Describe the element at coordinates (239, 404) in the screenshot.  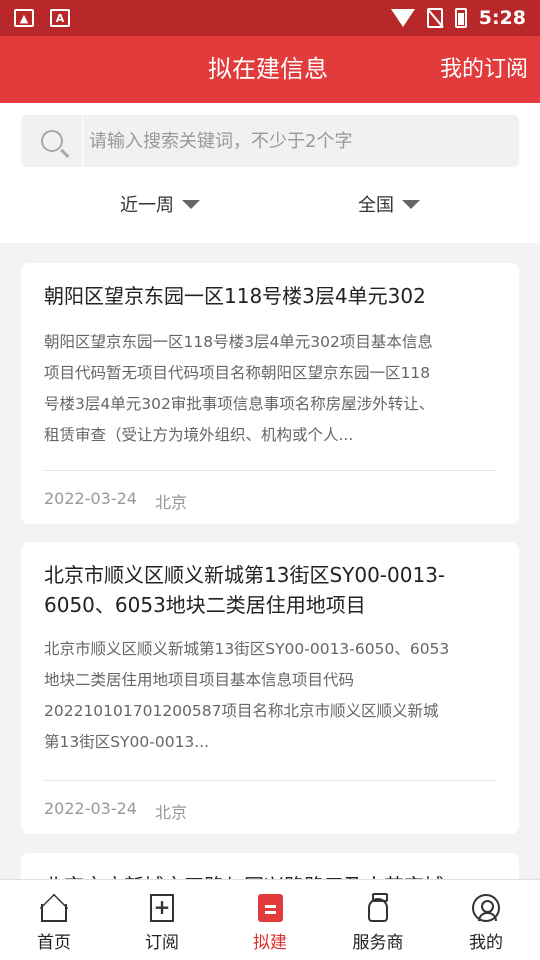
I see `summary-line: 号楼3层4单元302审批事项信息事项名称房屋涉外转让、` at that location.